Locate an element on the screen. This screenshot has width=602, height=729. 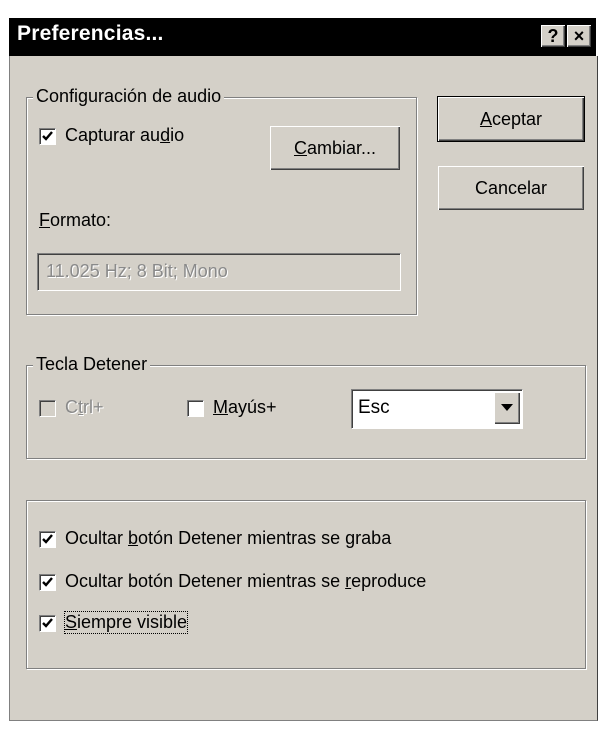
audio-config-legend: Configuración de audio is located at coordinates (129, 96).